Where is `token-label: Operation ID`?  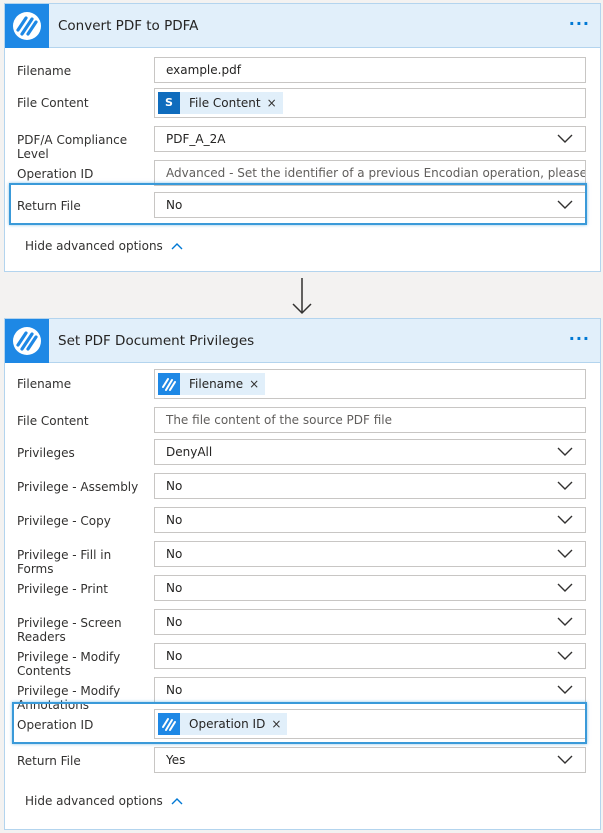 token-label: Operation ID is located at coordinates (227, 724).